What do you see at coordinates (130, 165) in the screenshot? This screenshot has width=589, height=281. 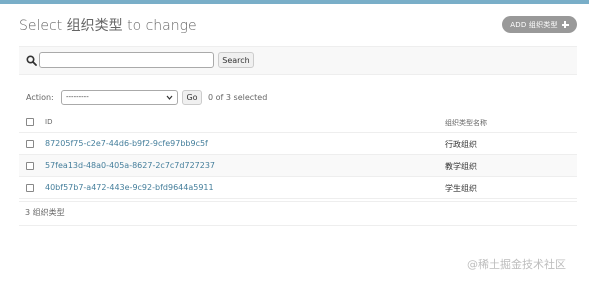 I see `row-id-link: 57fea13d-48a0-405a-8627-2c7c7d727237` at bounding box center [130, 165].